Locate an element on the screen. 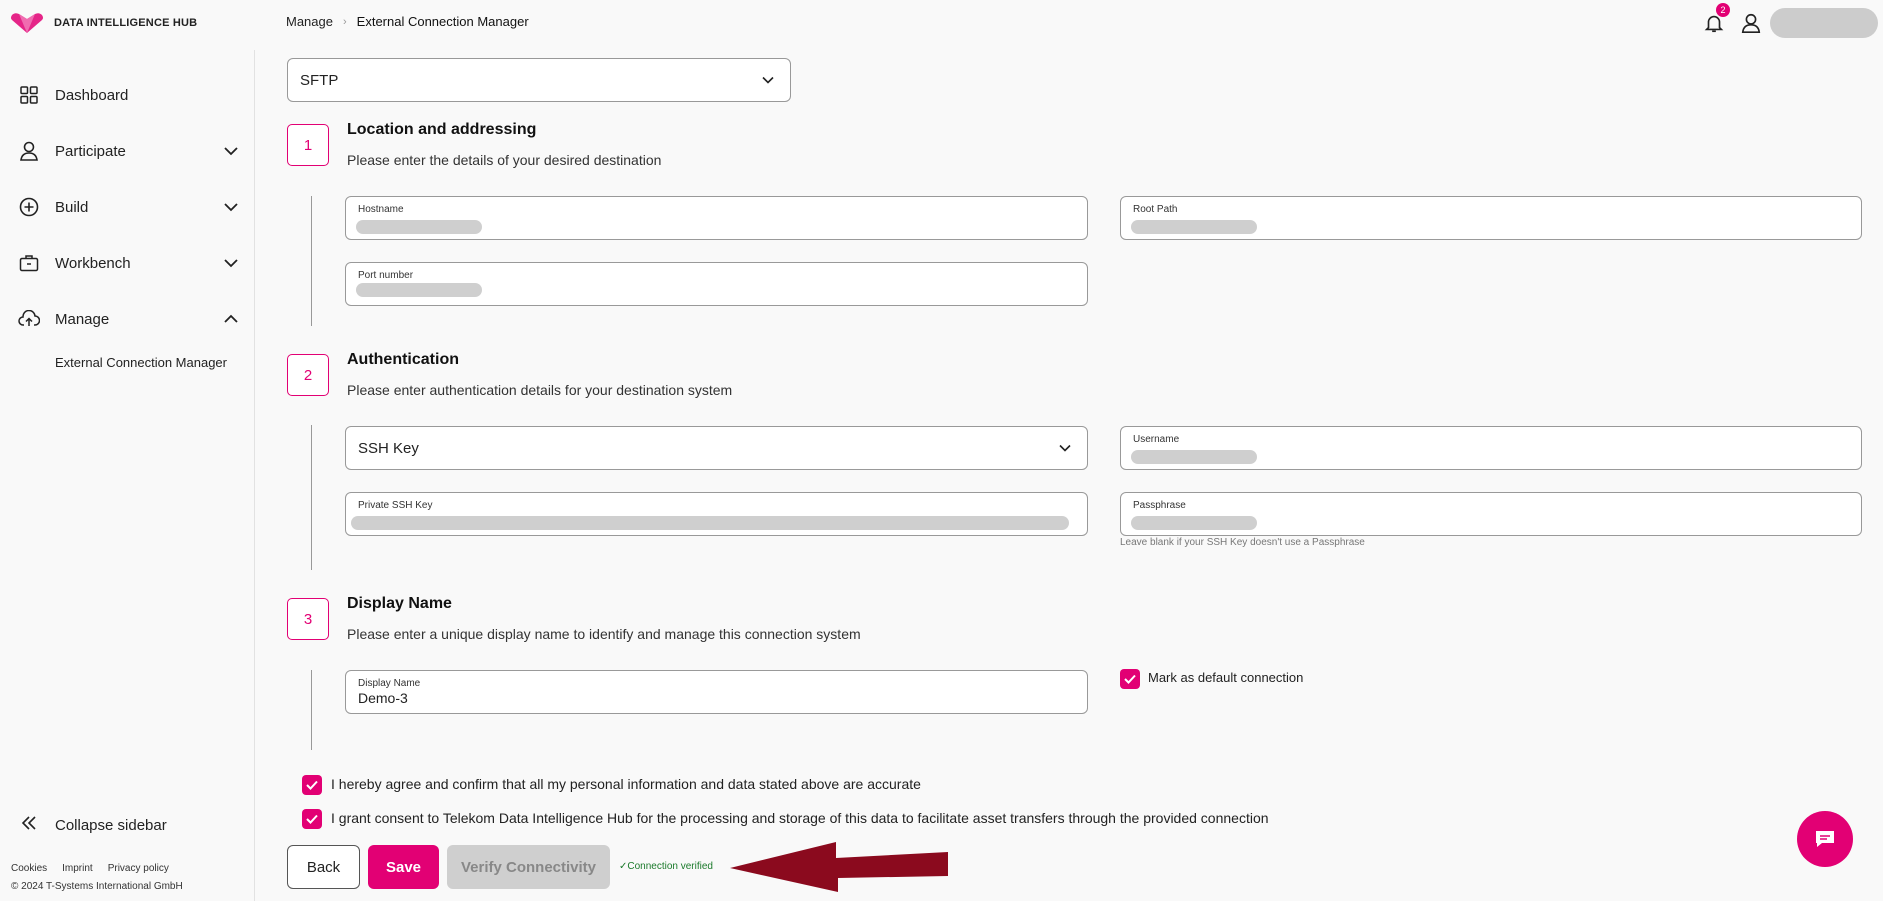 Image resolution: width=1883 pixels, height=901 pixels. sidebar-item-dashboard: Dashboard is located at coordinates (129, 95).